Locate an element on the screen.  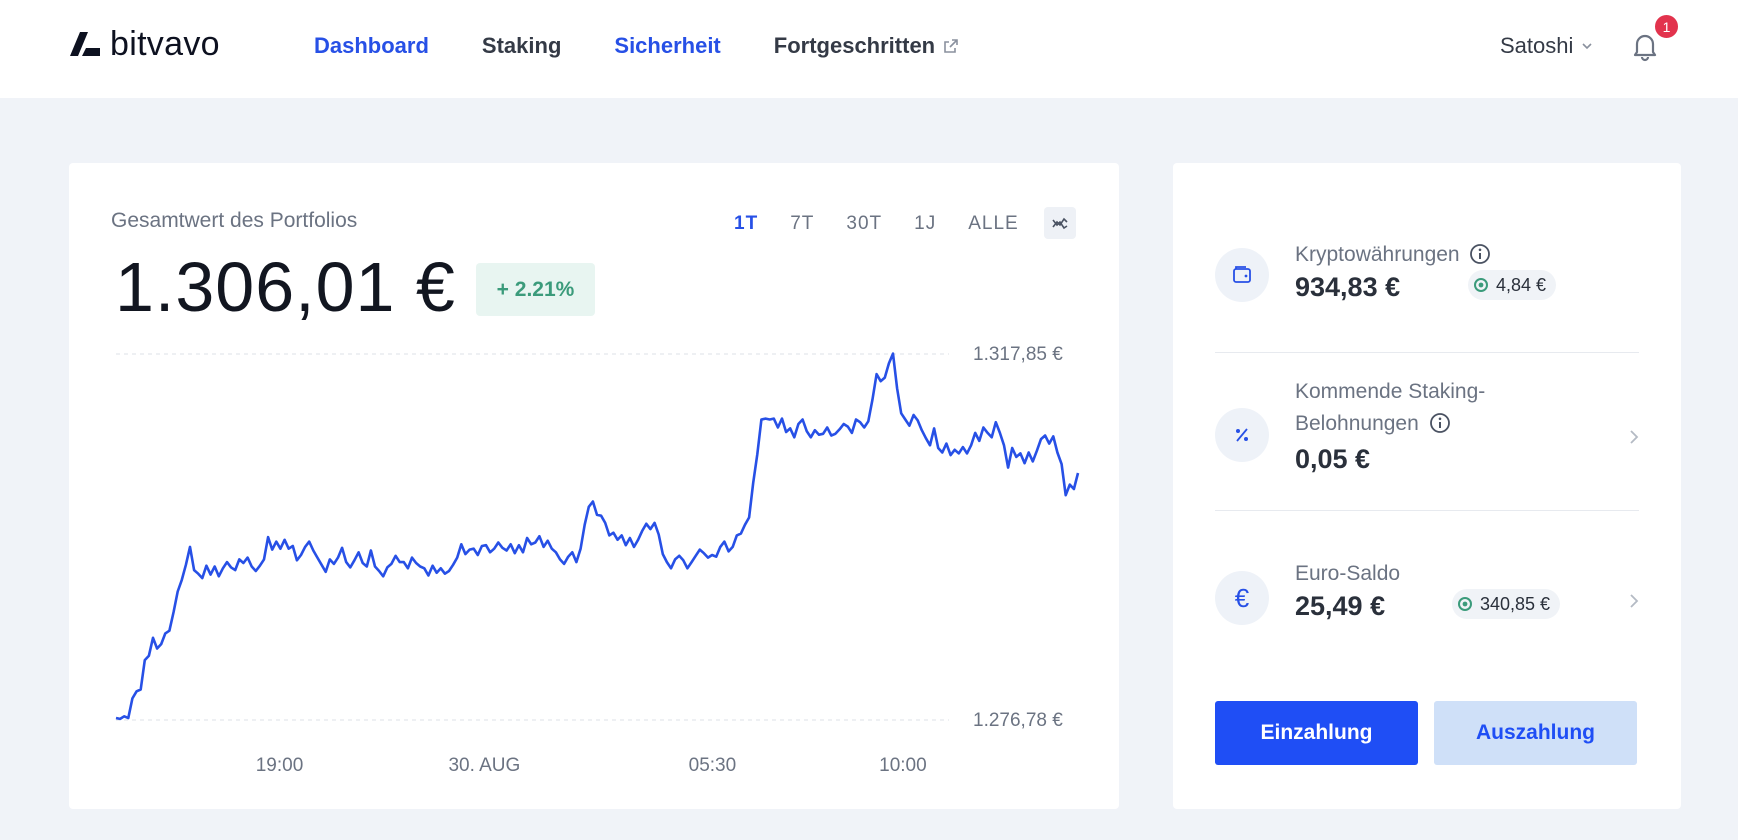
bitvavo-logo-icon is located at coordinates (85, 44).